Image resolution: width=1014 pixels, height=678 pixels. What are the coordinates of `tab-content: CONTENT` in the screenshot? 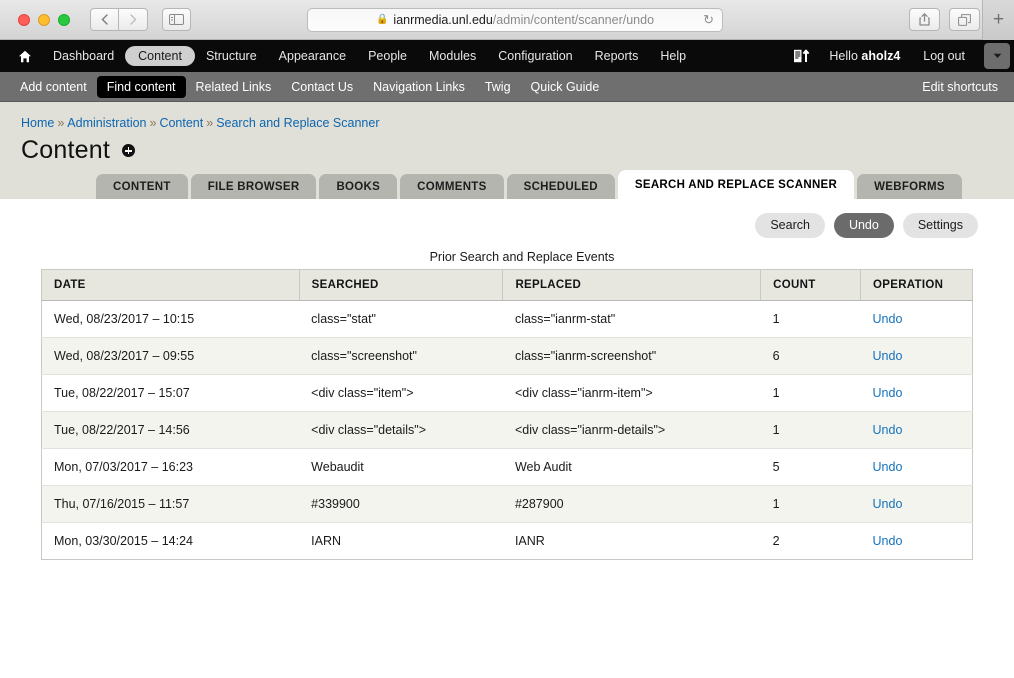 It's located at (142, 186).